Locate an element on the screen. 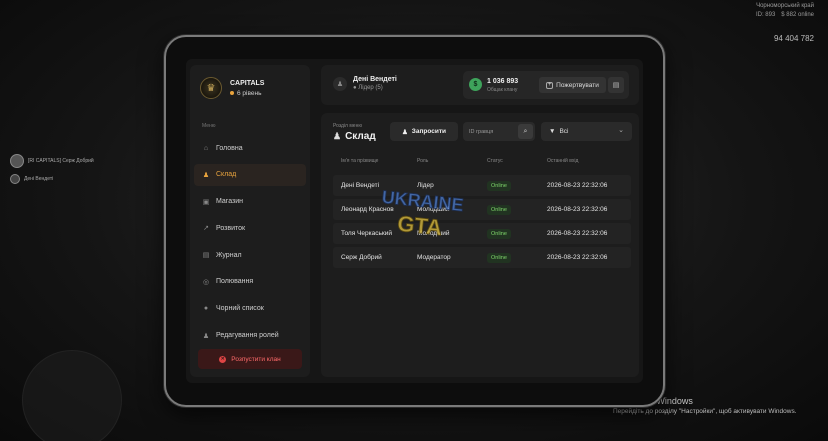  member-name: Леонард Краснов is located at coordinates (367, 209).